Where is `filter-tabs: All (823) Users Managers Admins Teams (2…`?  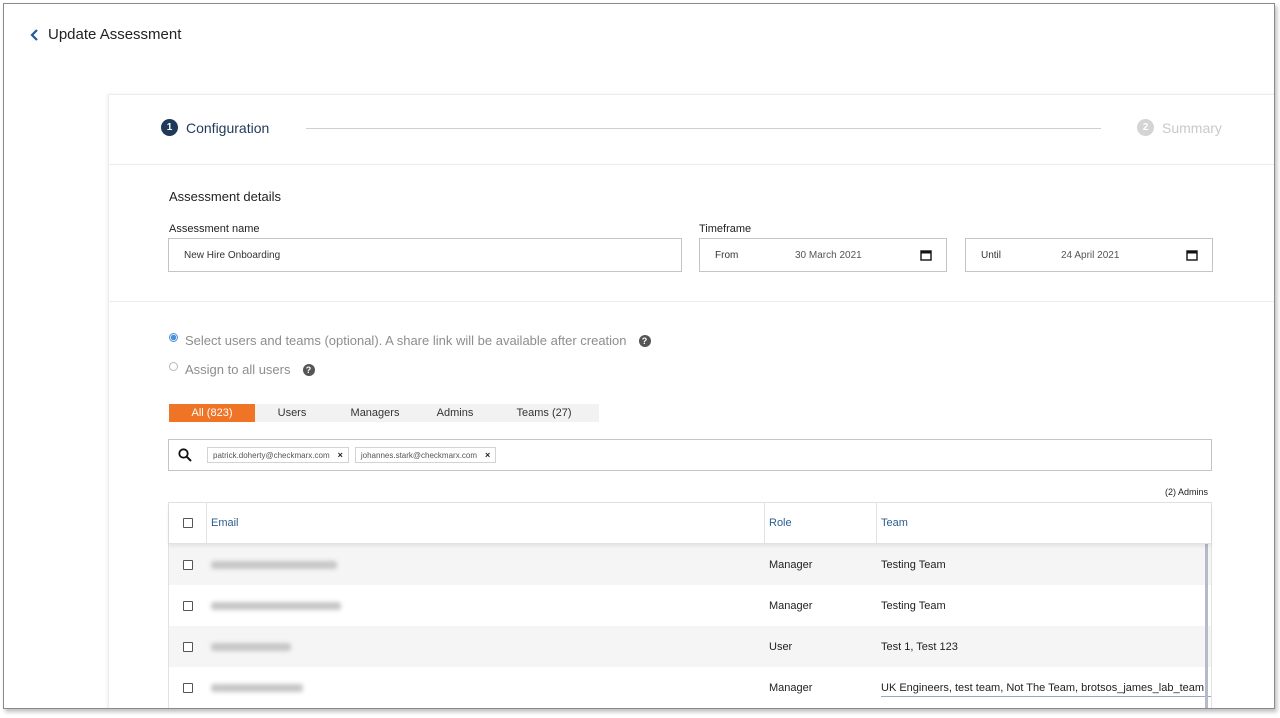
filter-tabs: All (823) Users Managers Admins Teams (2… is located at coordinates (384, 413).